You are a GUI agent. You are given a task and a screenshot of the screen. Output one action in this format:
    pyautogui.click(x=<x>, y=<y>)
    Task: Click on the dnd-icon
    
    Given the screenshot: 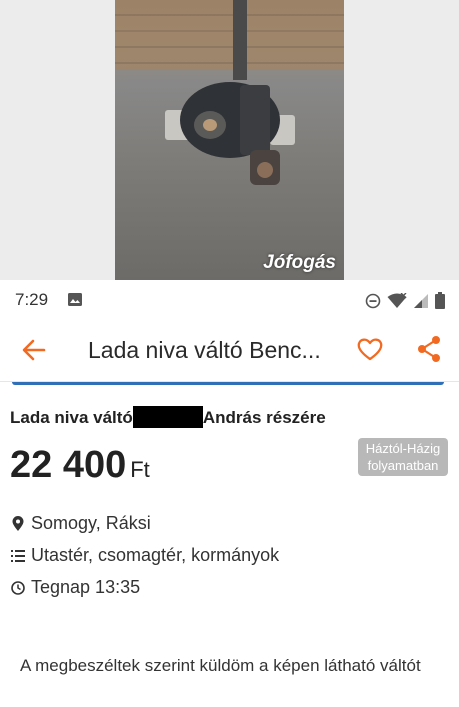 What is the action you would take?
    pyautogui.click(x=373, y=300)
    